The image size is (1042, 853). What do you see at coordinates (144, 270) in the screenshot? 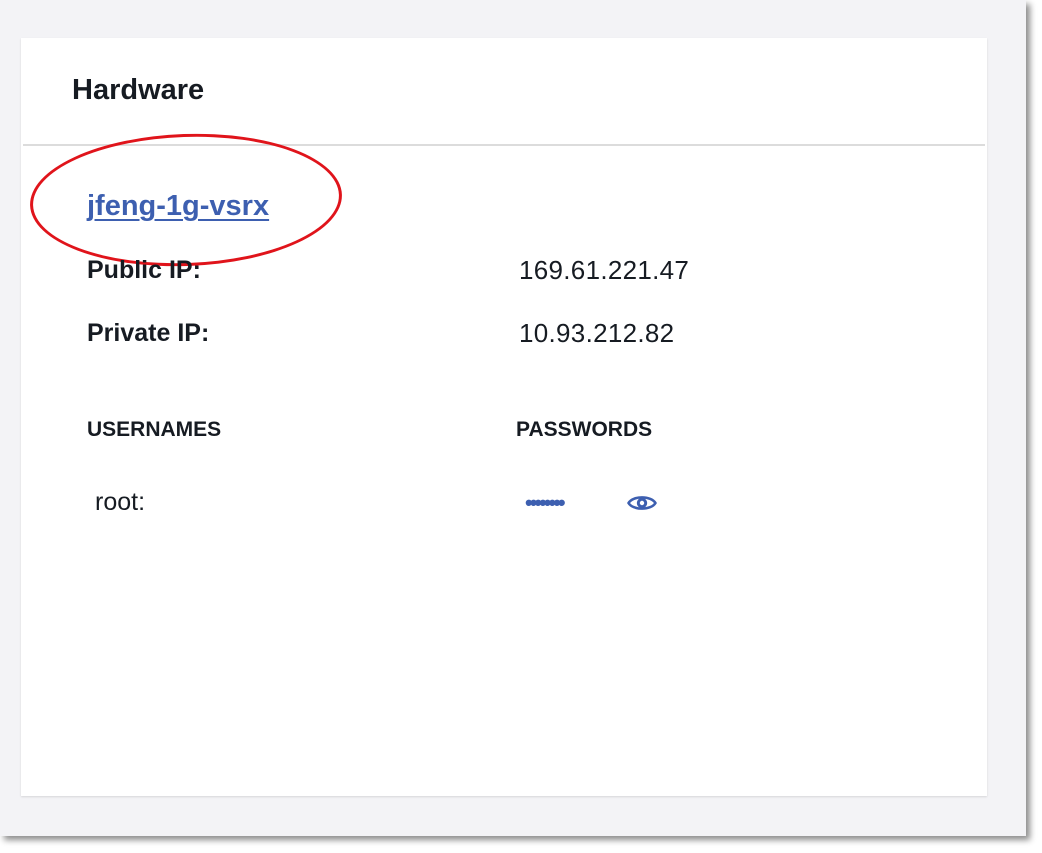
I see `public-ip-label: Public IP:` at bounding box center [144, 270].